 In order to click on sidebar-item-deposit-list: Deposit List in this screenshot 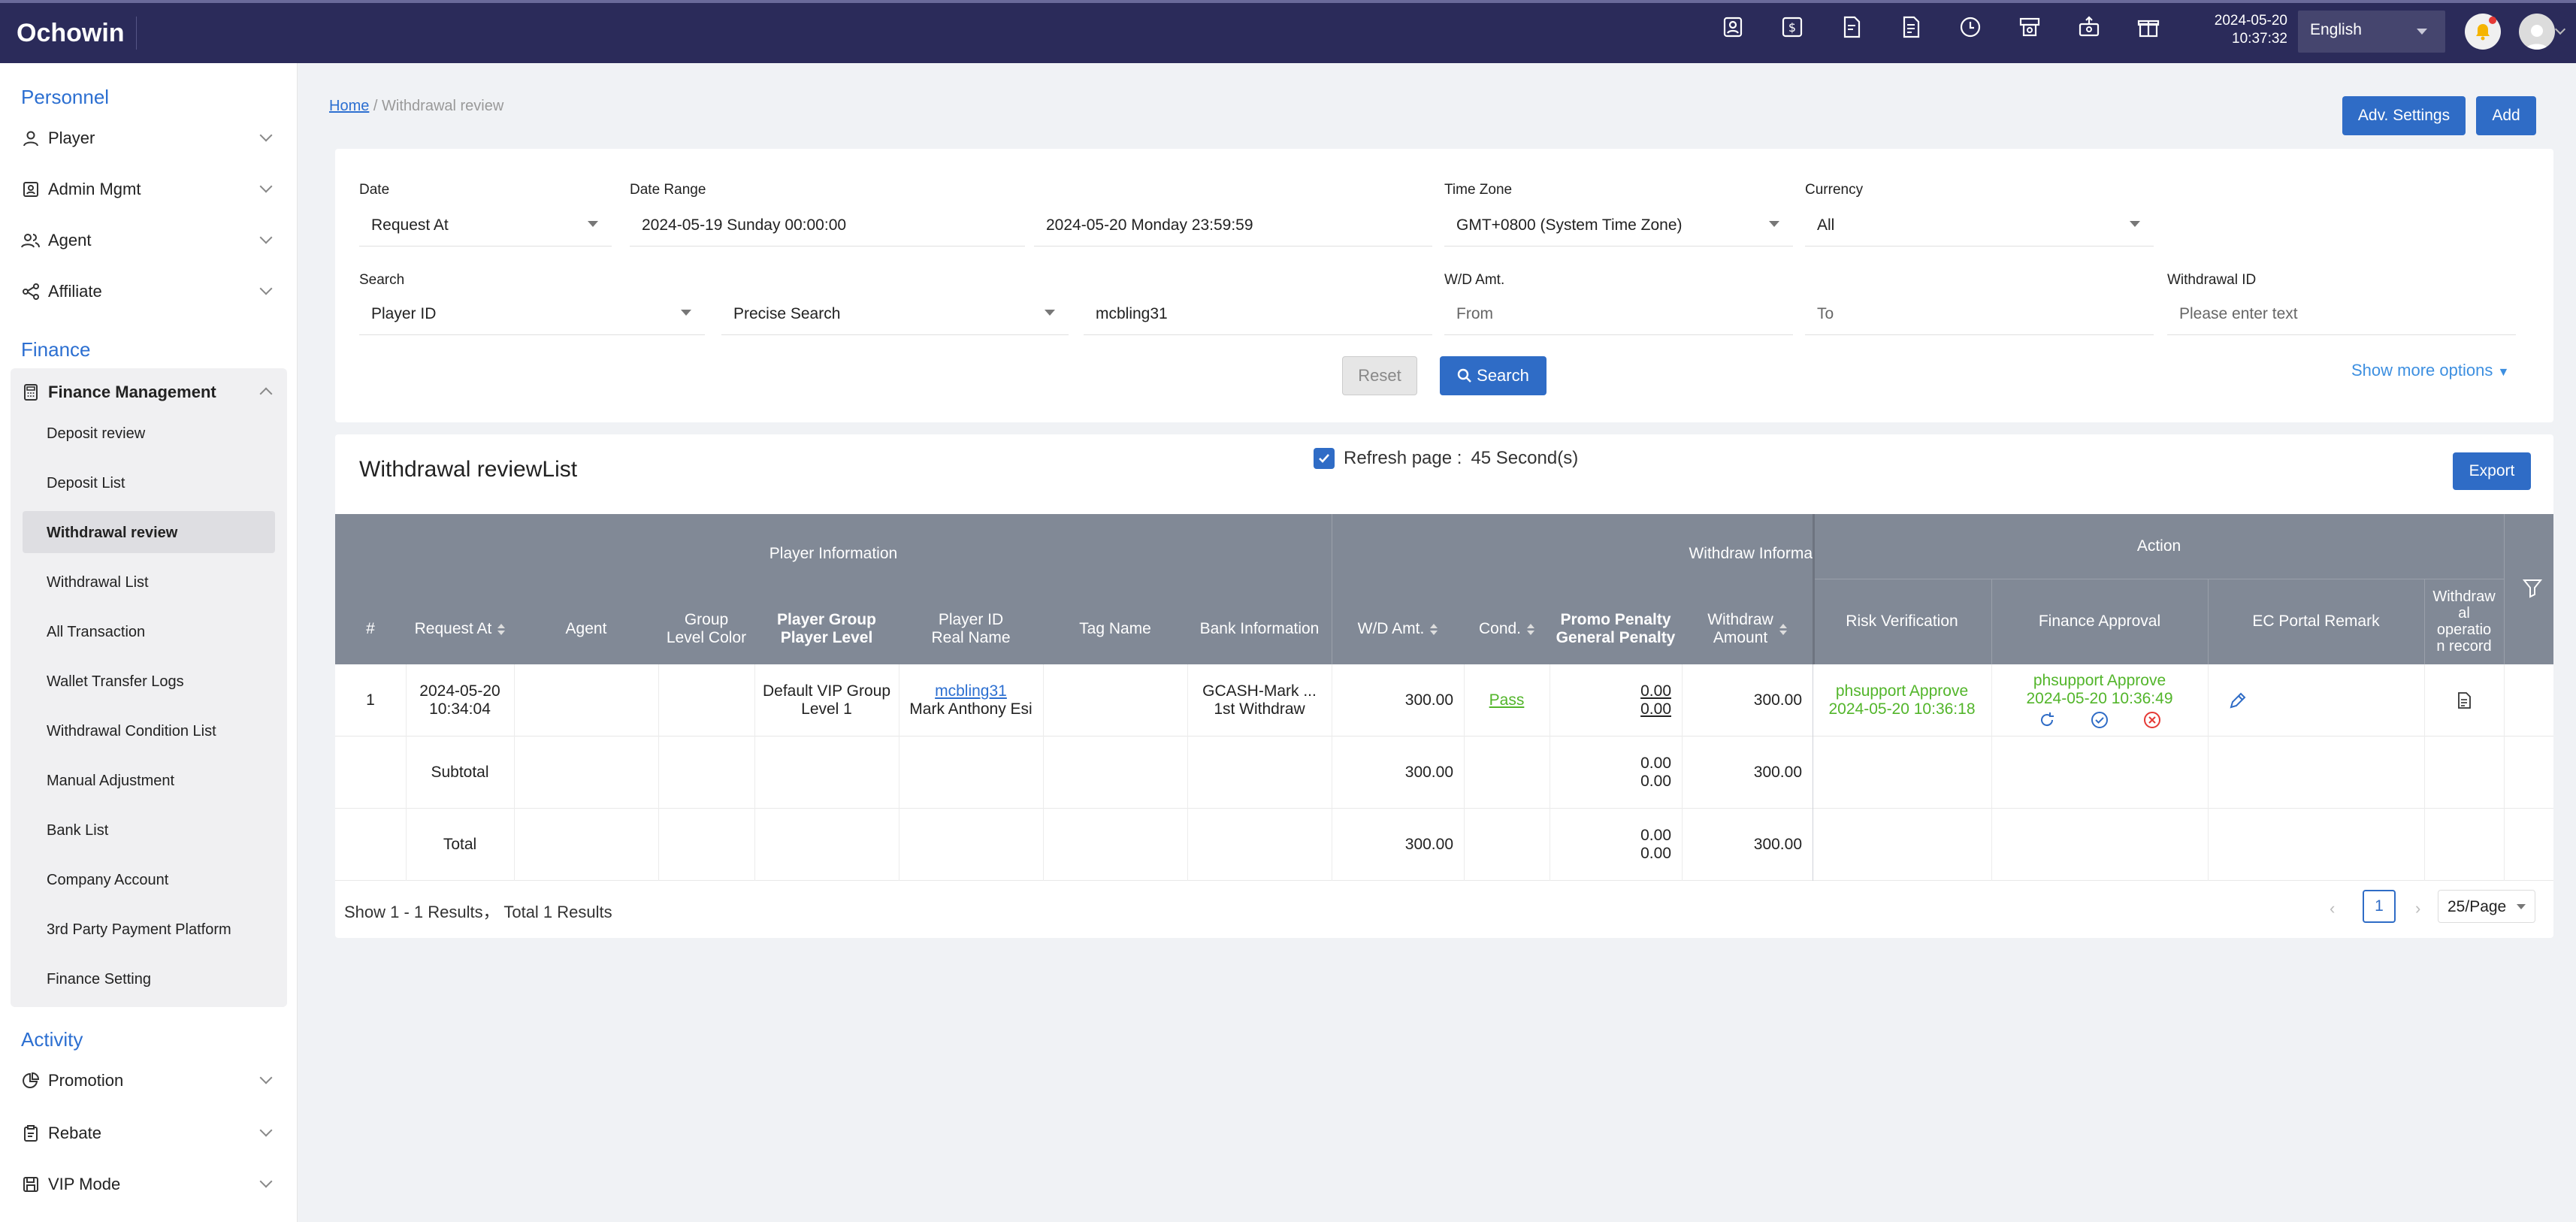, I will do `click(86, 483)`.